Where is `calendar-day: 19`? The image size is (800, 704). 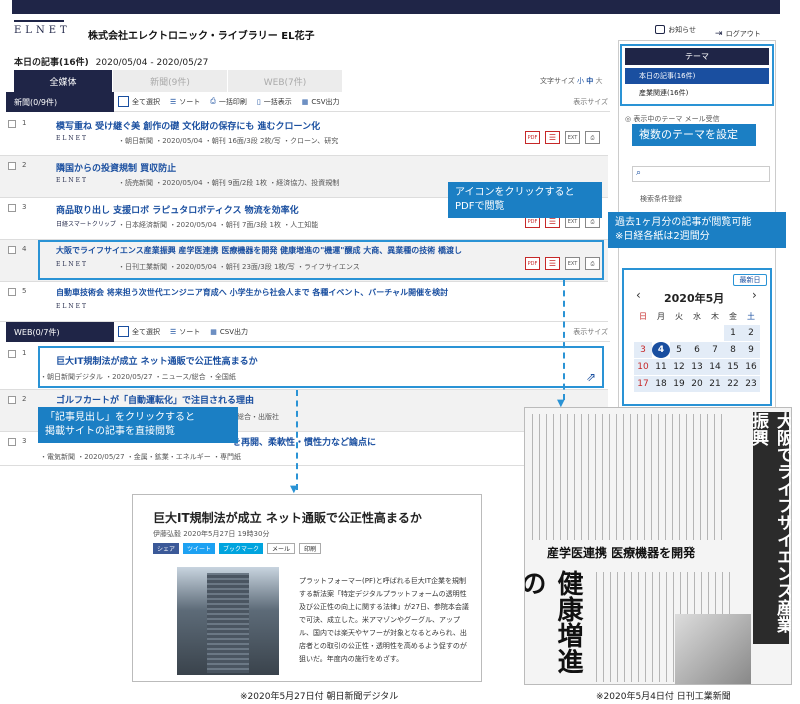 calendar-day: 19 is located at coordinates (679, 384).